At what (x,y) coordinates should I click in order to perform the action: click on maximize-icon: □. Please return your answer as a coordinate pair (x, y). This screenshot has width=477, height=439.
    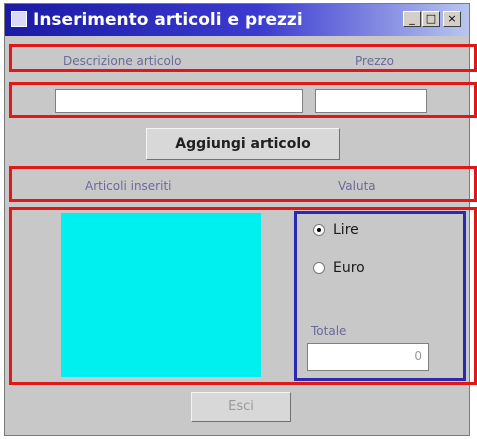
    Looking at the image, I should click on (431, 18).